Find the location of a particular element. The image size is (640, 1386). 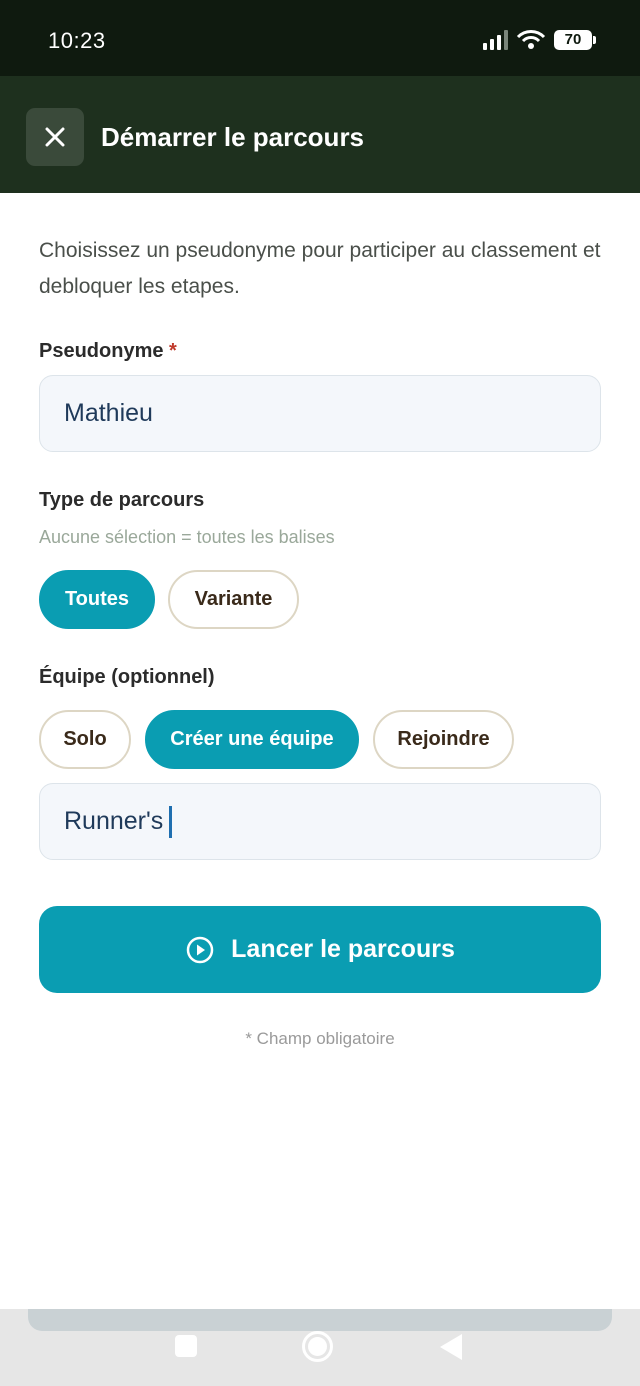

pseudo-label-text: Pseudonyme is located at coordinates (101, 351).